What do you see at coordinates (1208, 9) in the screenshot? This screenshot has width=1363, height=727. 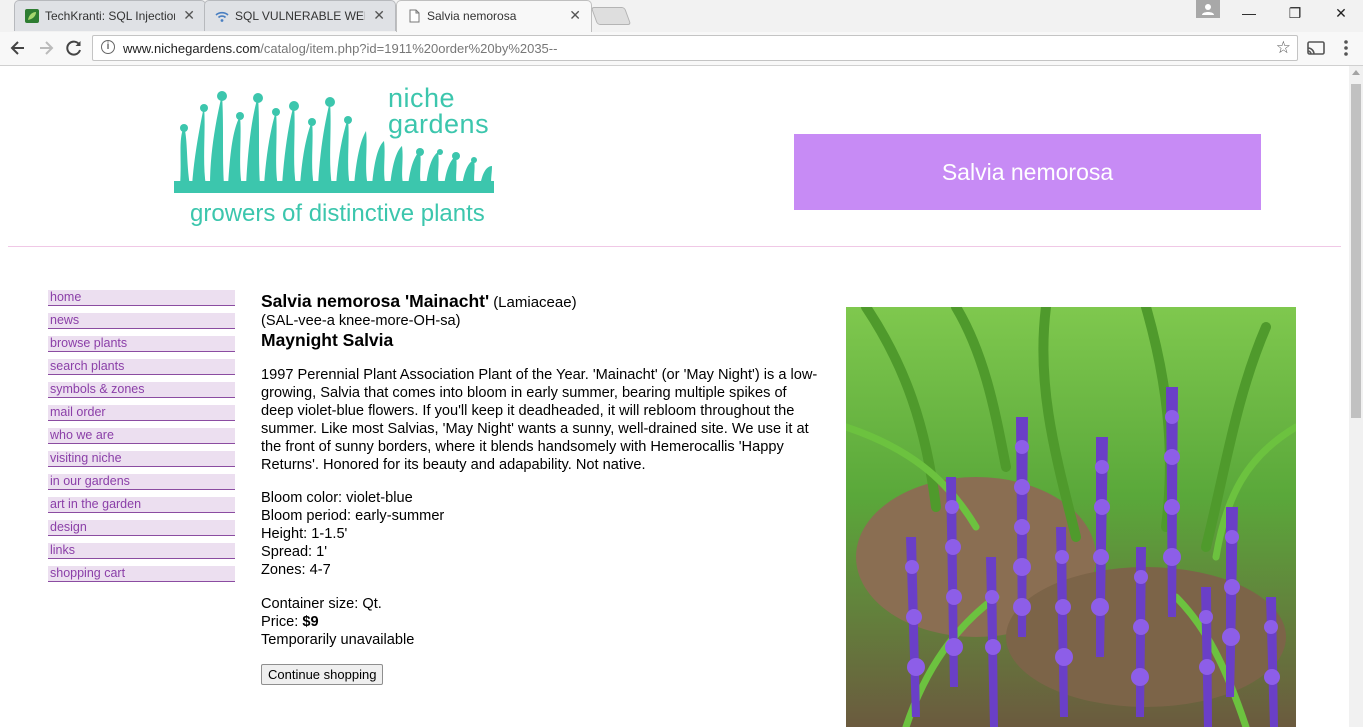 I see `profile-avatar-icon` at bounding box center [1208, 9].